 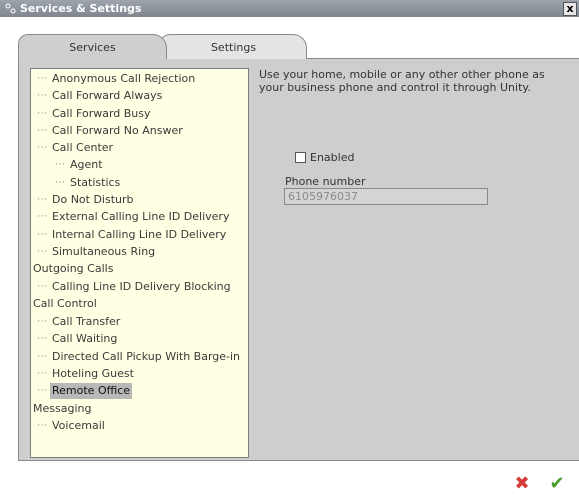 I want to click on tree-item-label: Do Not Disturb, so click(x=93, y=199).